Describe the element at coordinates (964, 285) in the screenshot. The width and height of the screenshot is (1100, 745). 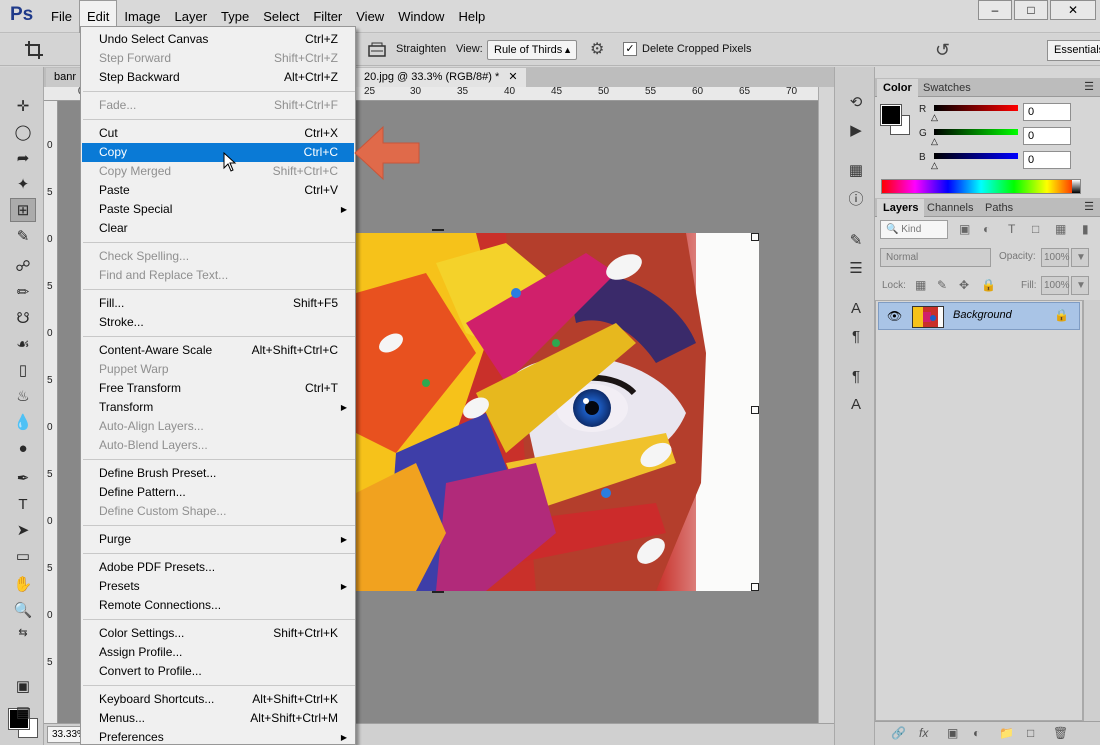
I see `lock-position-icon: ✥` at that location.